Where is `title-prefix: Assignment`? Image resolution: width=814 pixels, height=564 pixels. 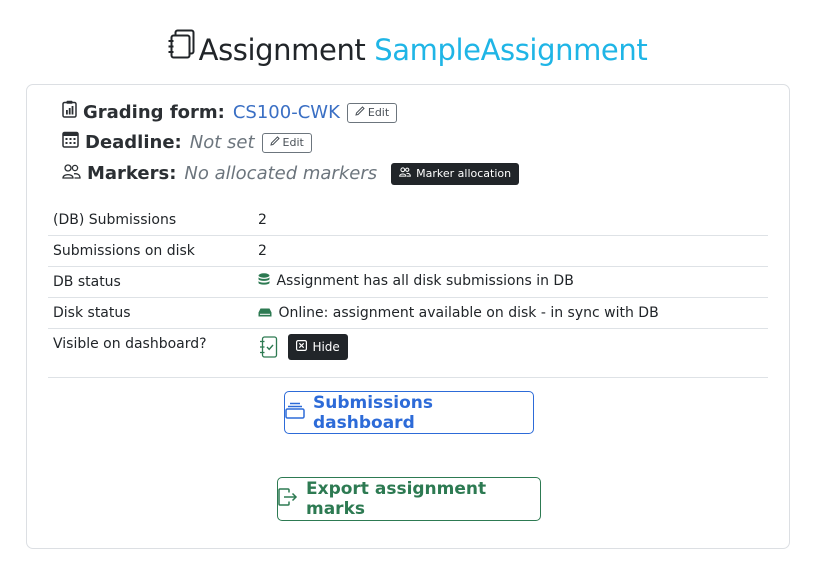
title-prefix: Assignment is located at coordinates (282, 50).